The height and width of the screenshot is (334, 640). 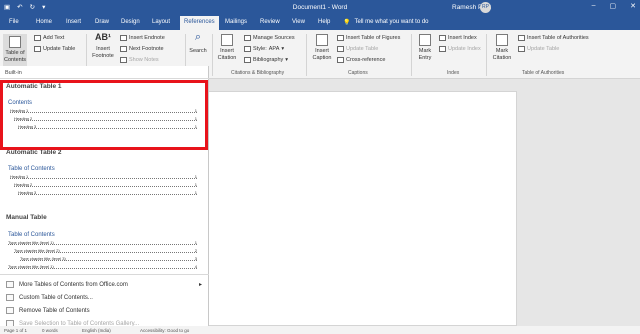 I want to click on bibliography-button: Bibliography ▾, so click(x=266, y=60).